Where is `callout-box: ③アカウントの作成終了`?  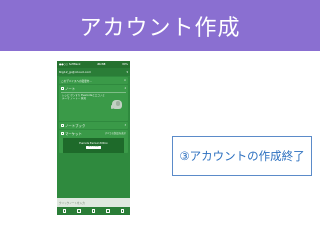
callout-box: ③アカウントの作成終了 is located at coordinates (242, 156).